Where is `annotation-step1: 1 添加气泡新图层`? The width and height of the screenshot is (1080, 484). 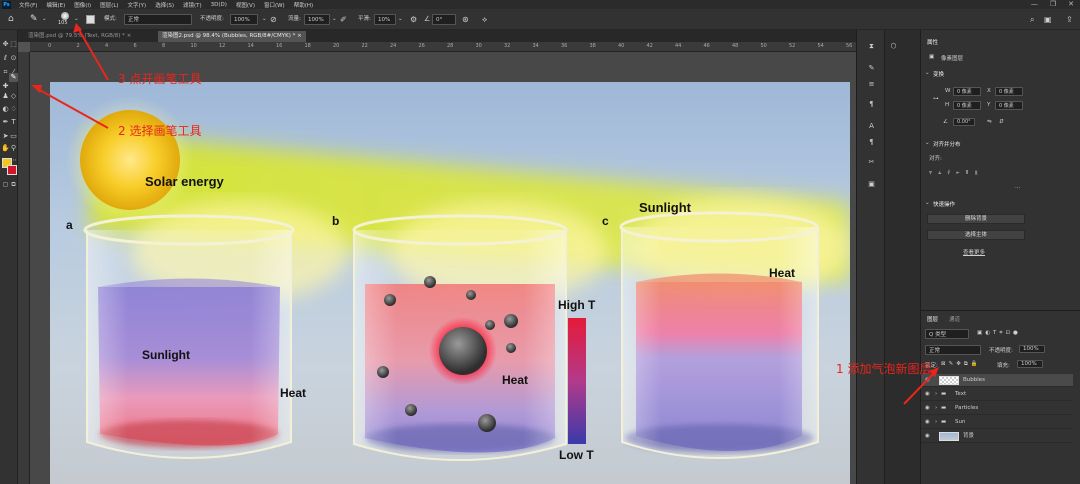 annotation-step1: 1 添加气泡新图层 is located at coordinates (884, 369).